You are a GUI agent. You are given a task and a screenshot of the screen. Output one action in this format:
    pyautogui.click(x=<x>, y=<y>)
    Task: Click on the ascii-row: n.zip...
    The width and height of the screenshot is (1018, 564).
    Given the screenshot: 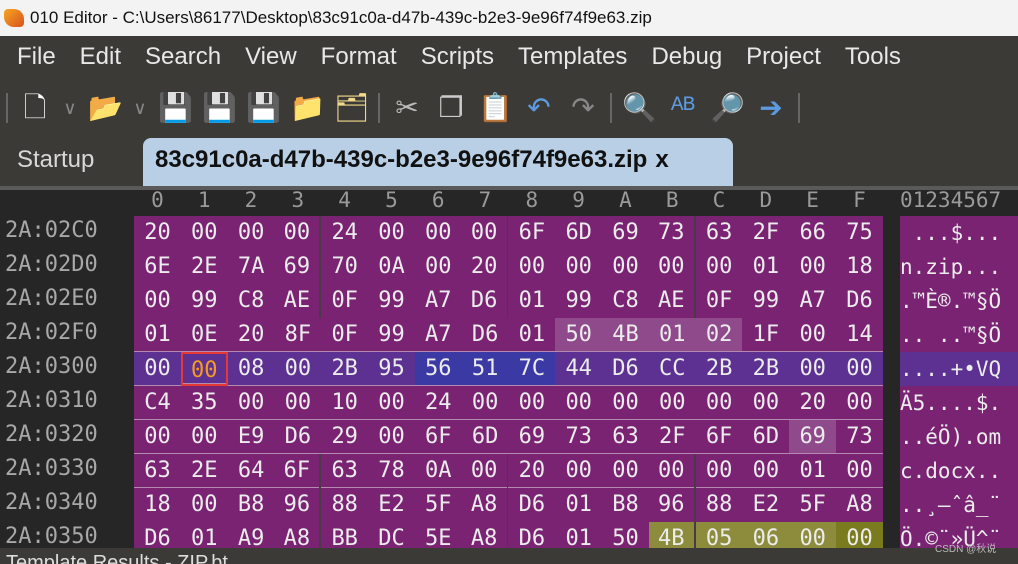 What is the action you would take?
    pyautogui.click(x=959, y=267)
    